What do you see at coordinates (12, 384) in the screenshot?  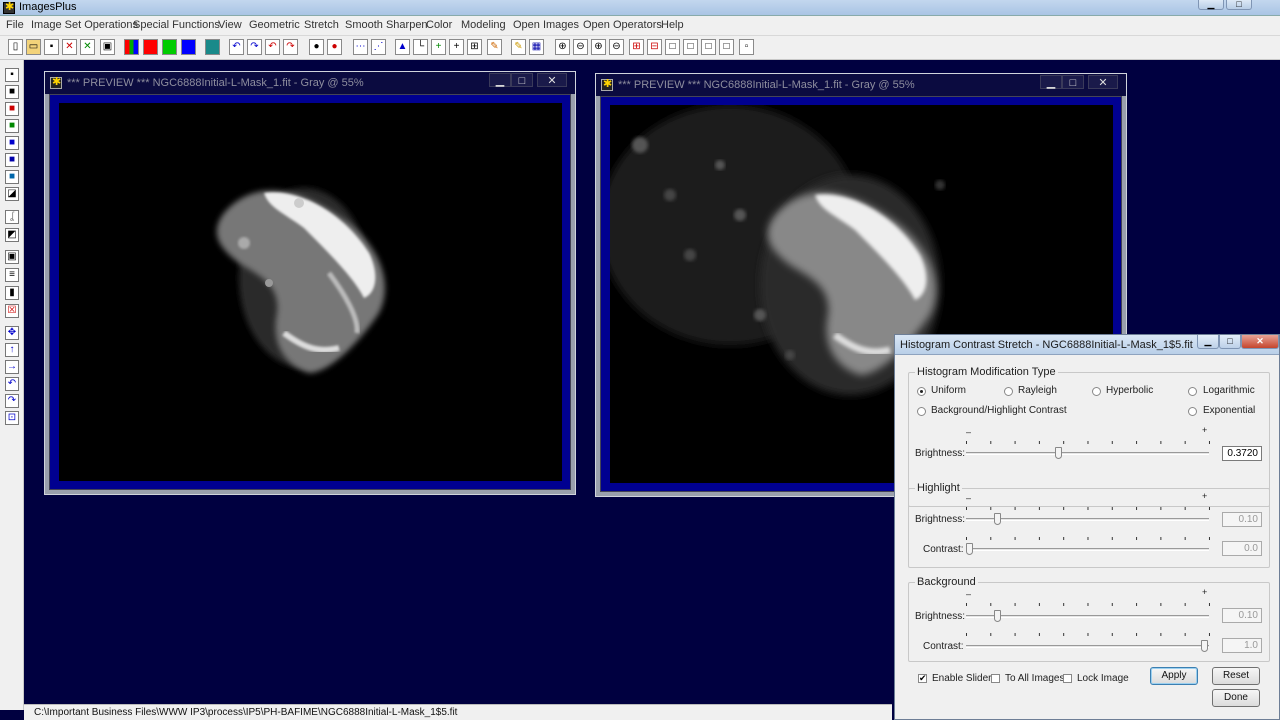 I see `rotate-left-icon: ↶` at bounding box center [12, 384].